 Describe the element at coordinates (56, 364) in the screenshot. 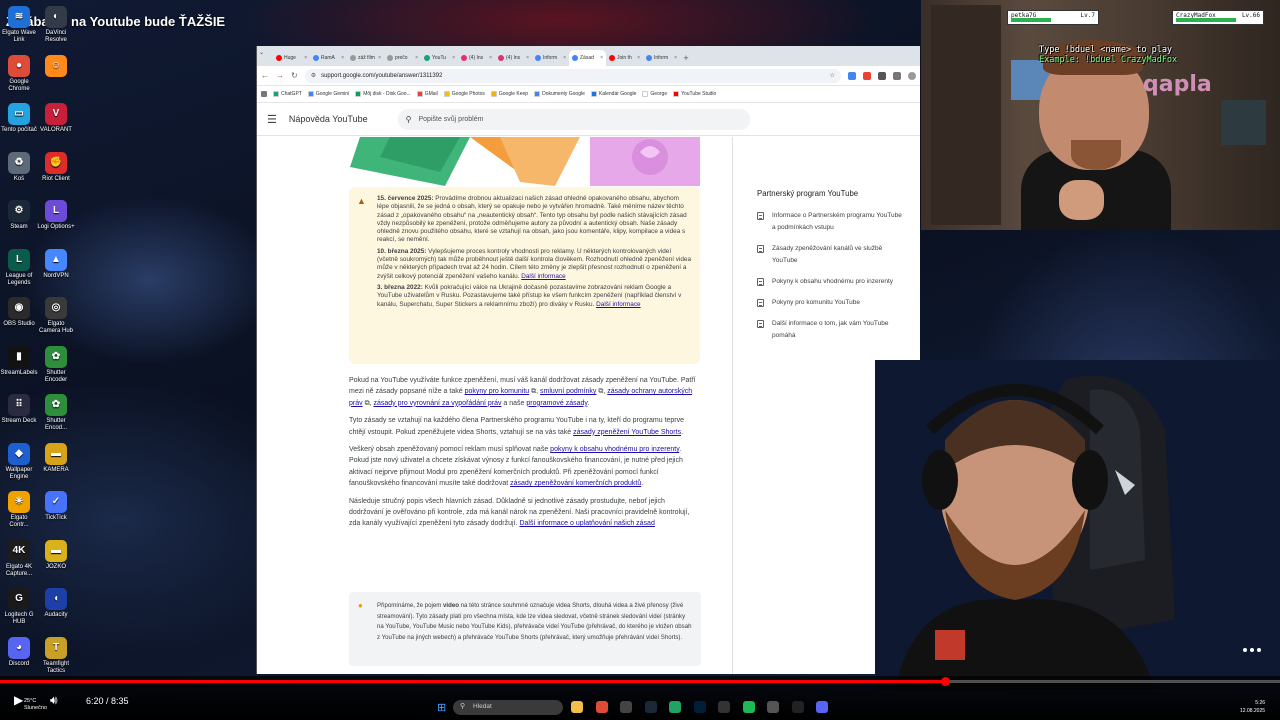

I see `desktop-icon: ✿ Shutter Encoder` at that location.